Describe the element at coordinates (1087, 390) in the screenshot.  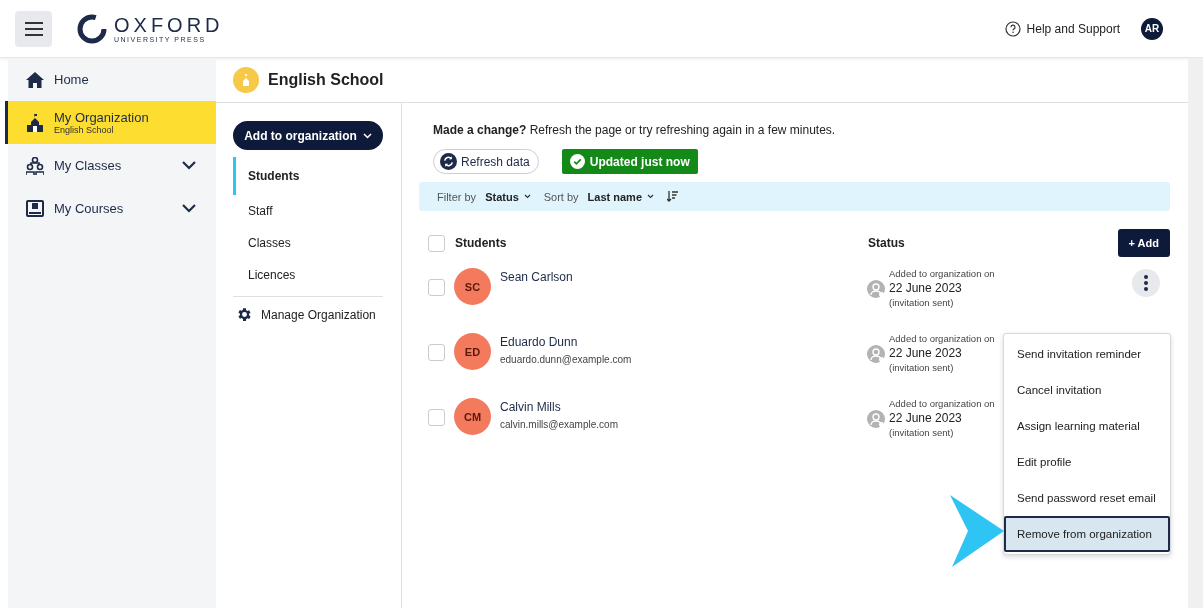
I see `menu-item: Cancel invitation` at that location.